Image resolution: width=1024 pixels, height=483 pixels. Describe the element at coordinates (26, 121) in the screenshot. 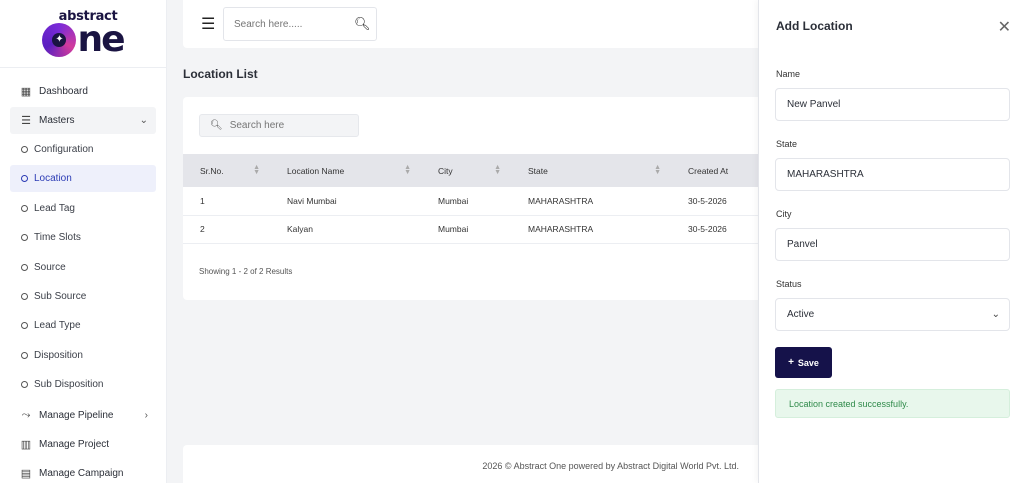

I see `list-icon: ☰` at that location.